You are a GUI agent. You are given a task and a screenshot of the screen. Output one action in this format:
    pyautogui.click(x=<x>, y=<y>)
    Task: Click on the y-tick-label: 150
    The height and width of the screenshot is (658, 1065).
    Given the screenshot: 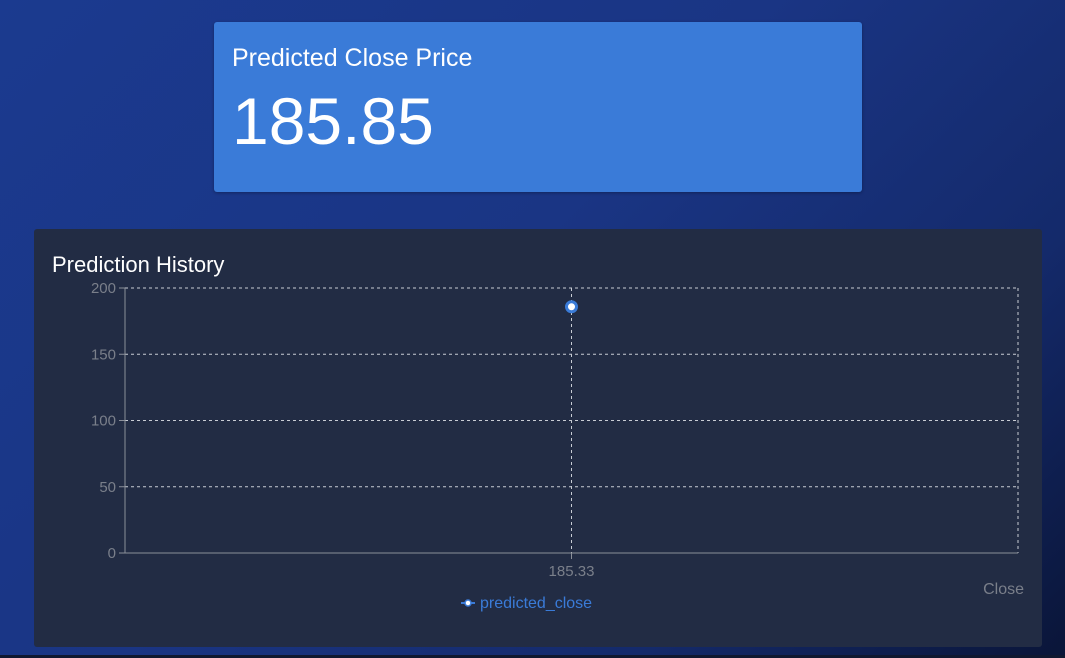 What is the action you would take?
    pyautogui.click(x=103, y=354)
    